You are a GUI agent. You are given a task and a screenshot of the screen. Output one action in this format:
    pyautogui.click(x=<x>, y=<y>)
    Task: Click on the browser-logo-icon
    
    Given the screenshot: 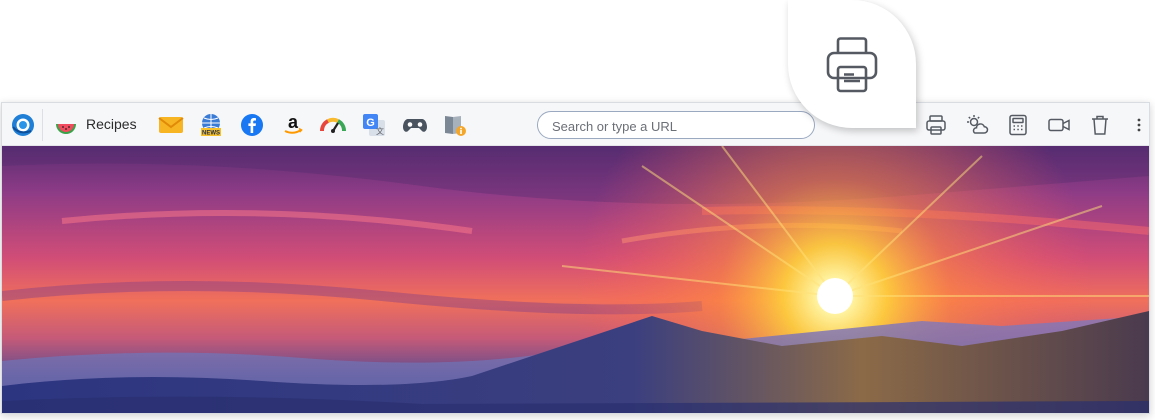 What is the action you would take?
    pyautogui.click(x=23, y=125)
    